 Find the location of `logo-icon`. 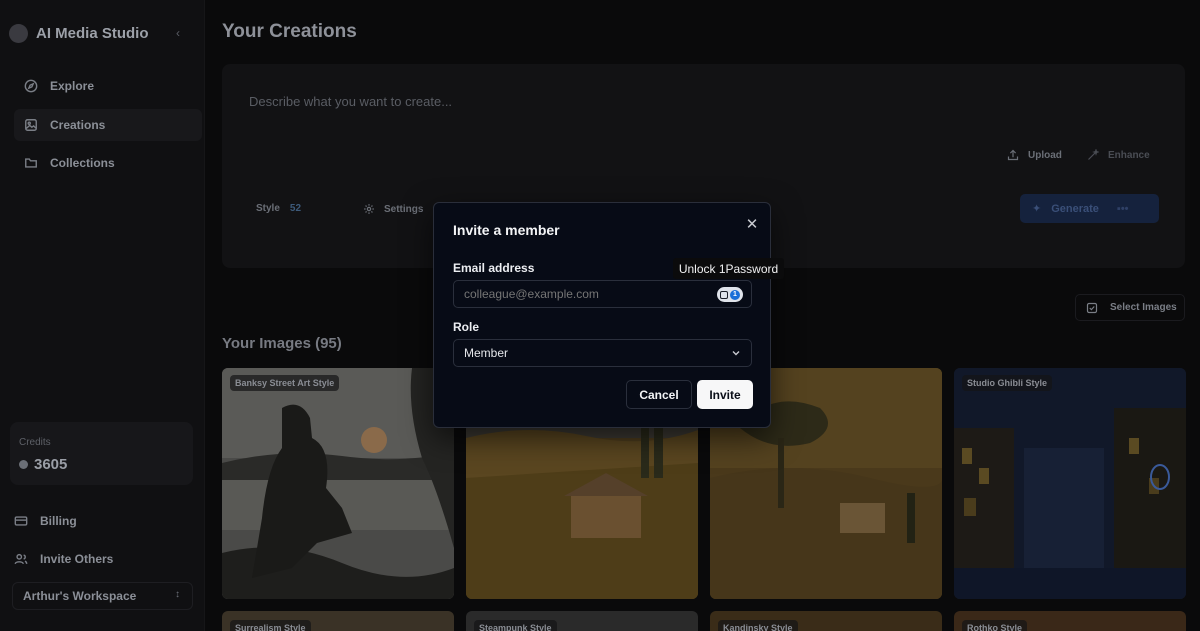

logo-icon is located at coordinates (18, 33).